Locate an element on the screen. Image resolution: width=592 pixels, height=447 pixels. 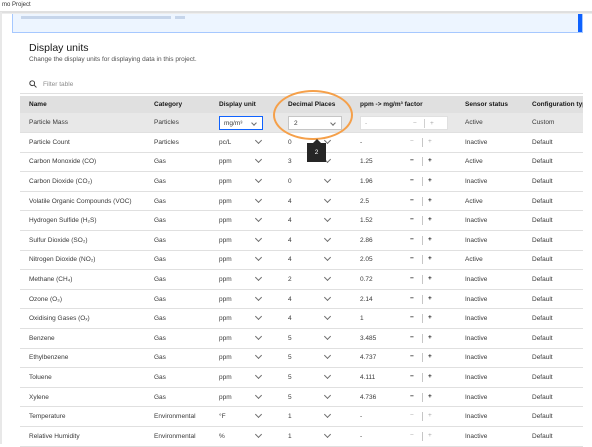
factor-stepper: 0.72 − + is located at coordinates (402, 279).